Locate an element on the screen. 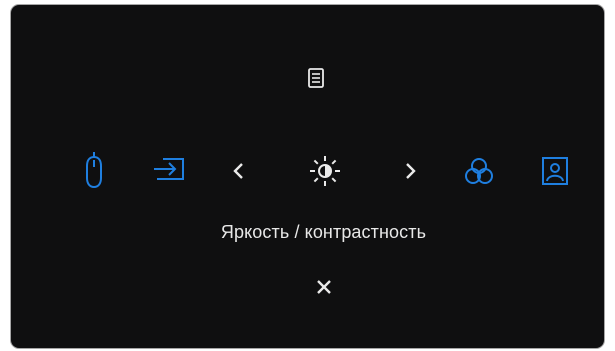 The width and height of the screenshot is (615, 351). menu-title: Яркость / контрастность is located at coordinates (323, 232).